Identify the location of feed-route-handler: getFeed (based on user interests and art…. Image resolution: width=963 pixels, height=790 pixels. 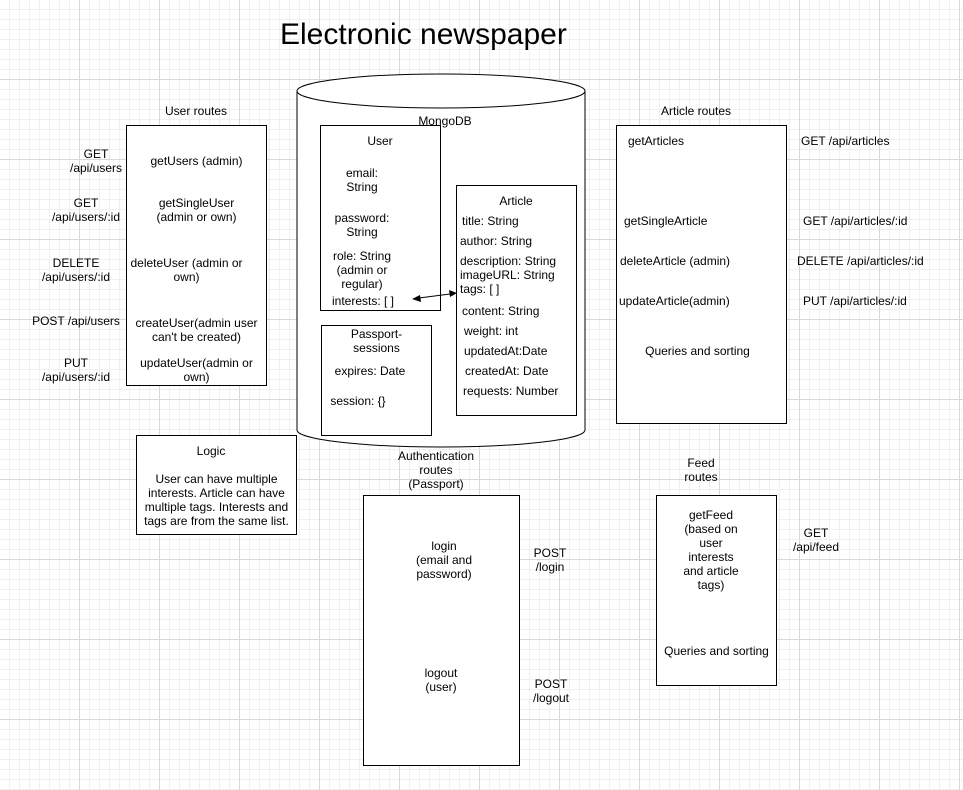
(711, 550).